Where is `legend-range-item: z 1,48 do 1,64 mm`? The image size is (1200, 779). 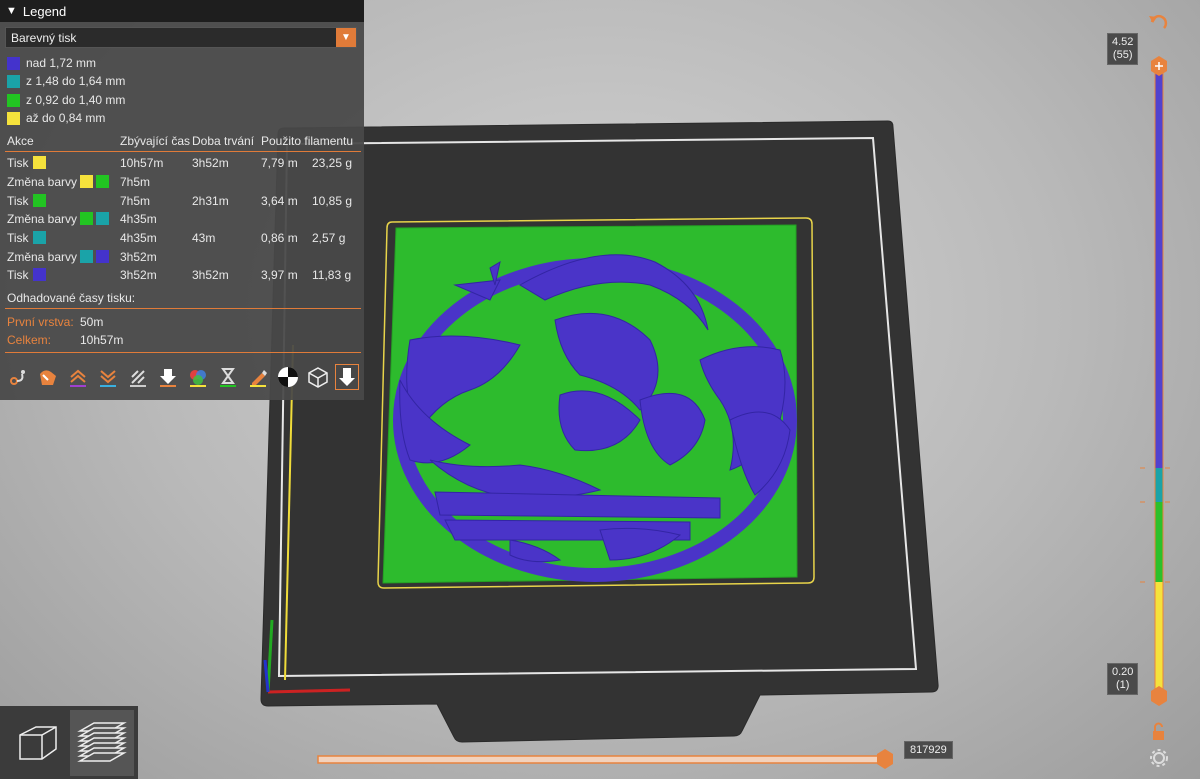 legend-range-item: z 1,48 do 1,64 mm is located at coordinates (66, 81).